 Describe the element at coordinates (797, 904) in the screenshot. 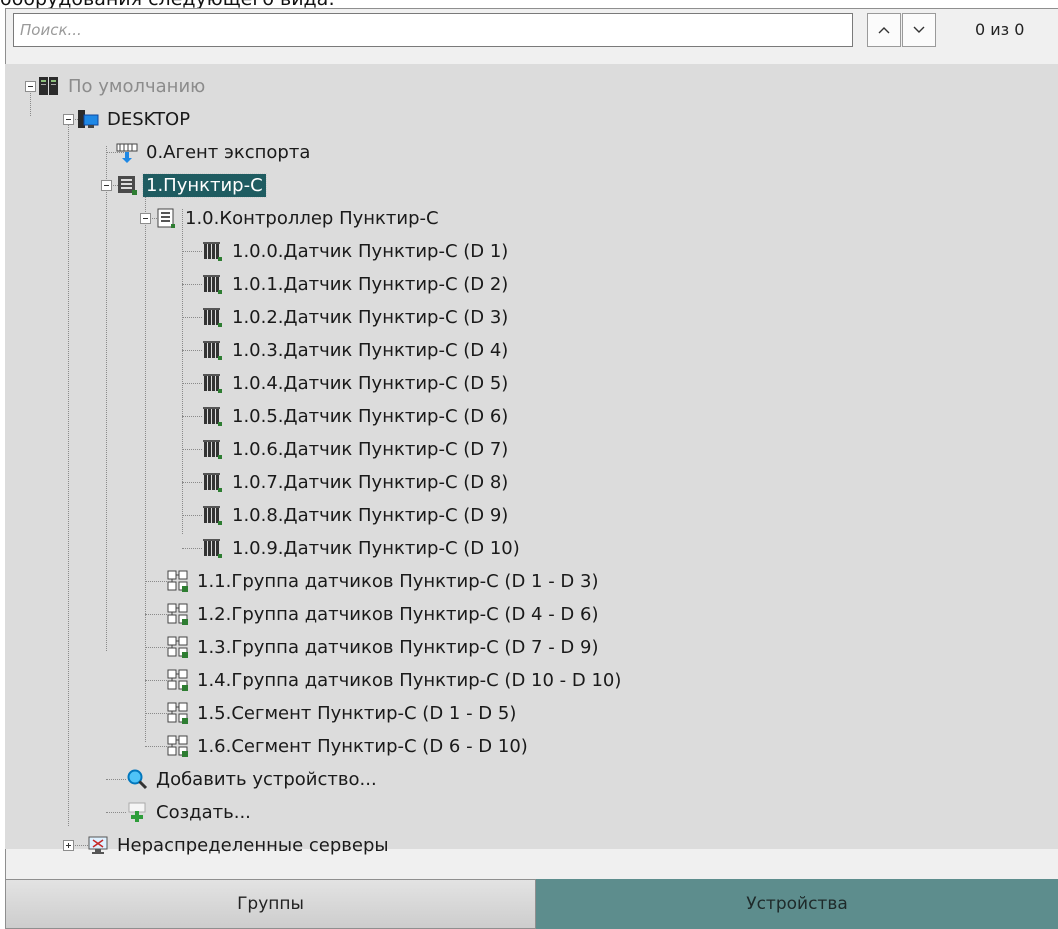

I see `tab-devices: Устройства` at that location.